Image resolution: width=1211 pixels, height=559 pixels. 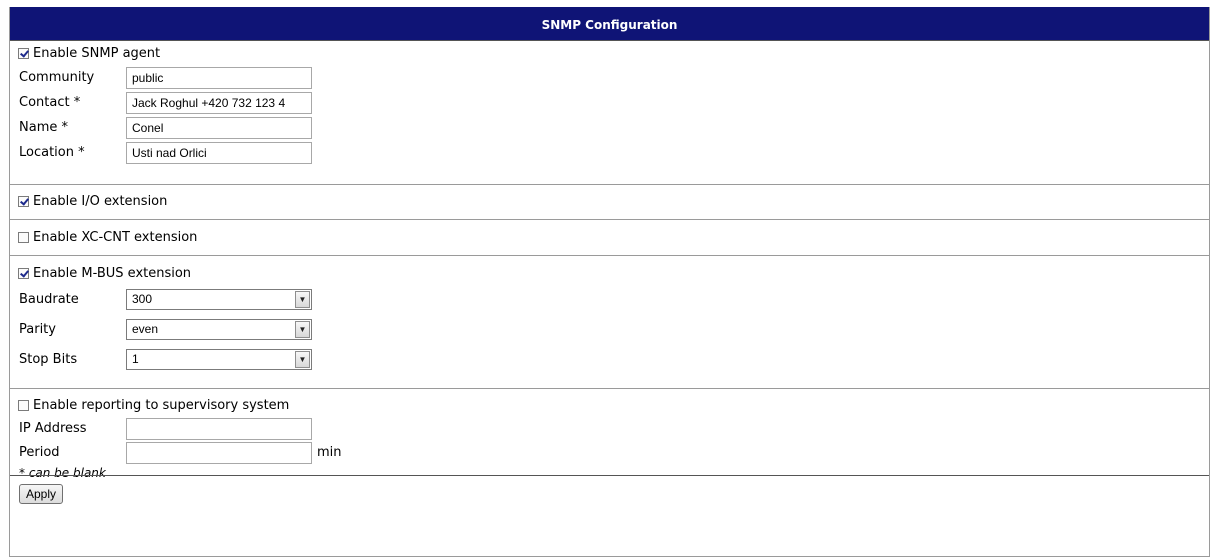 What do you see at coordinates (135, 359) in the screenshot?
I see `stopbits-value: 1` at bounding box center [135, 359].